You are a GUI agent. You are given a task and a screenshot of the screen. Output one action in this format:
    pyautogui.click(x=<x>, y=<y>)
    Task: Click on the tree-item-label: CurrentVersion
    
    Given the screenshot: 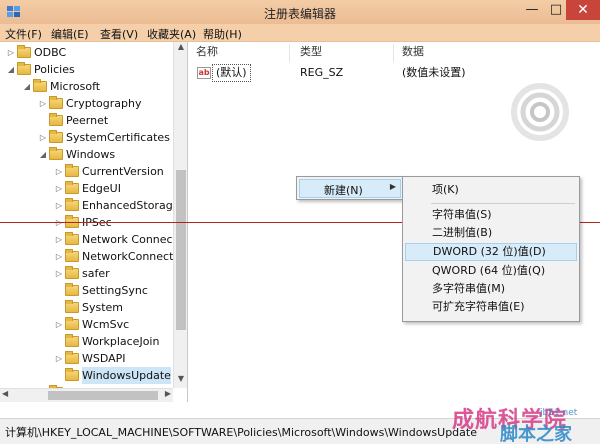 What is the action you would take?
    pyautogui.click(x=123, y=171)
    